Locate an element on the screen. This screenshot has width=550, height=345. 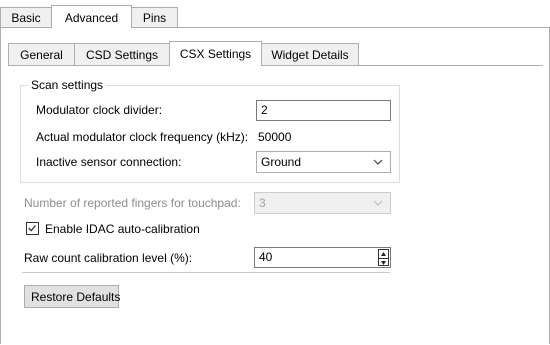
scan-settings-title: Scan settings is located at coordinates (67, 85).